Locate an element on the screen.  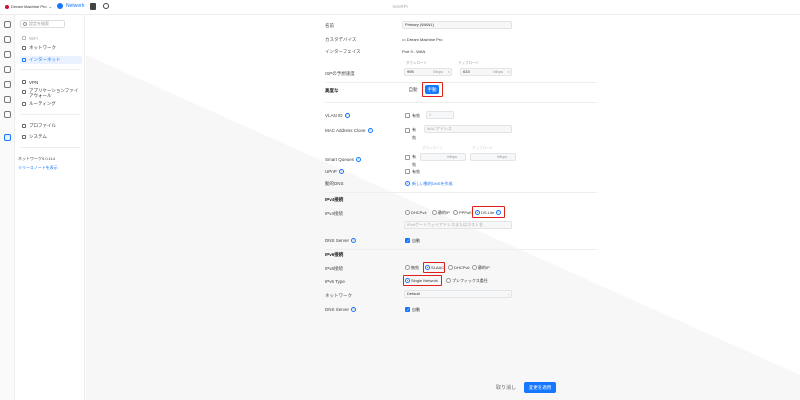
sq-download-input: Mbps is located at coordinates (443, 157).